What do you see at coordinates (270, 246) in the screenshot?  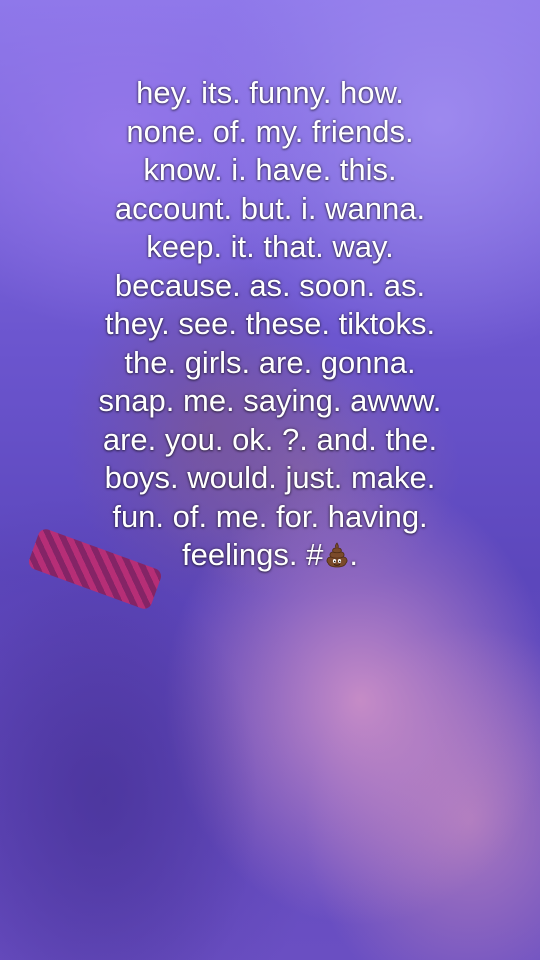 I see `caption-line: keep. it. that. way.` at bounding box center [270, 246].